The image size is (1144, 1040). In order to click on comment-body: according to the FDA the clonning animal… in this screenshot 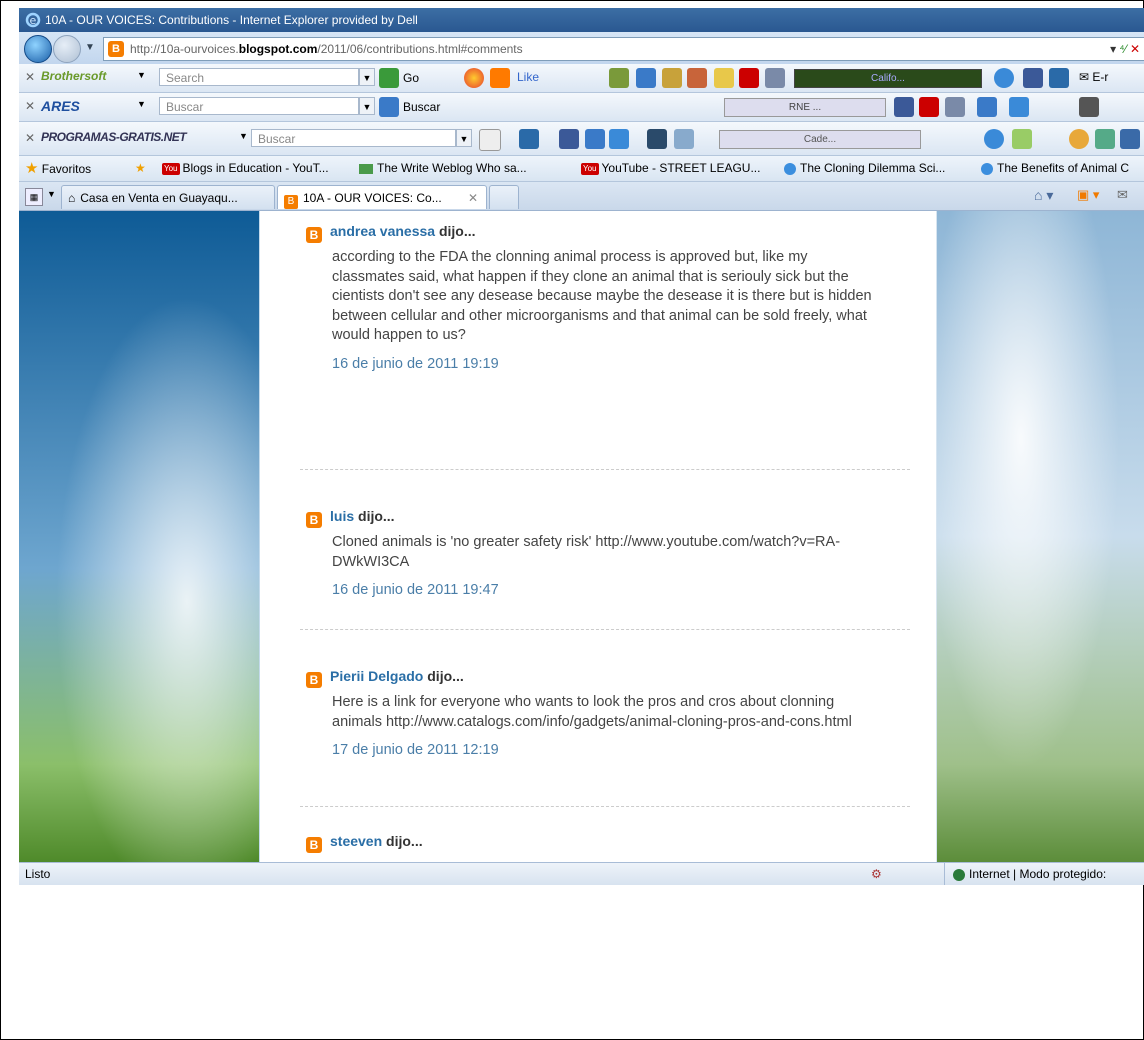, I will do `click(602, 296)`.